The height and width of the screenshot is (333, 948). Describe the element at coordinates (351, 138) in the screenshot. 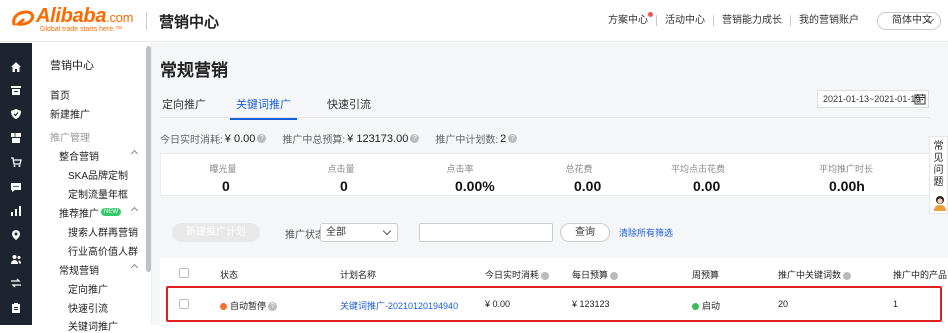

I see `stat-total-budget: 推广中总预算: ¥ 123173.00?` at that location.